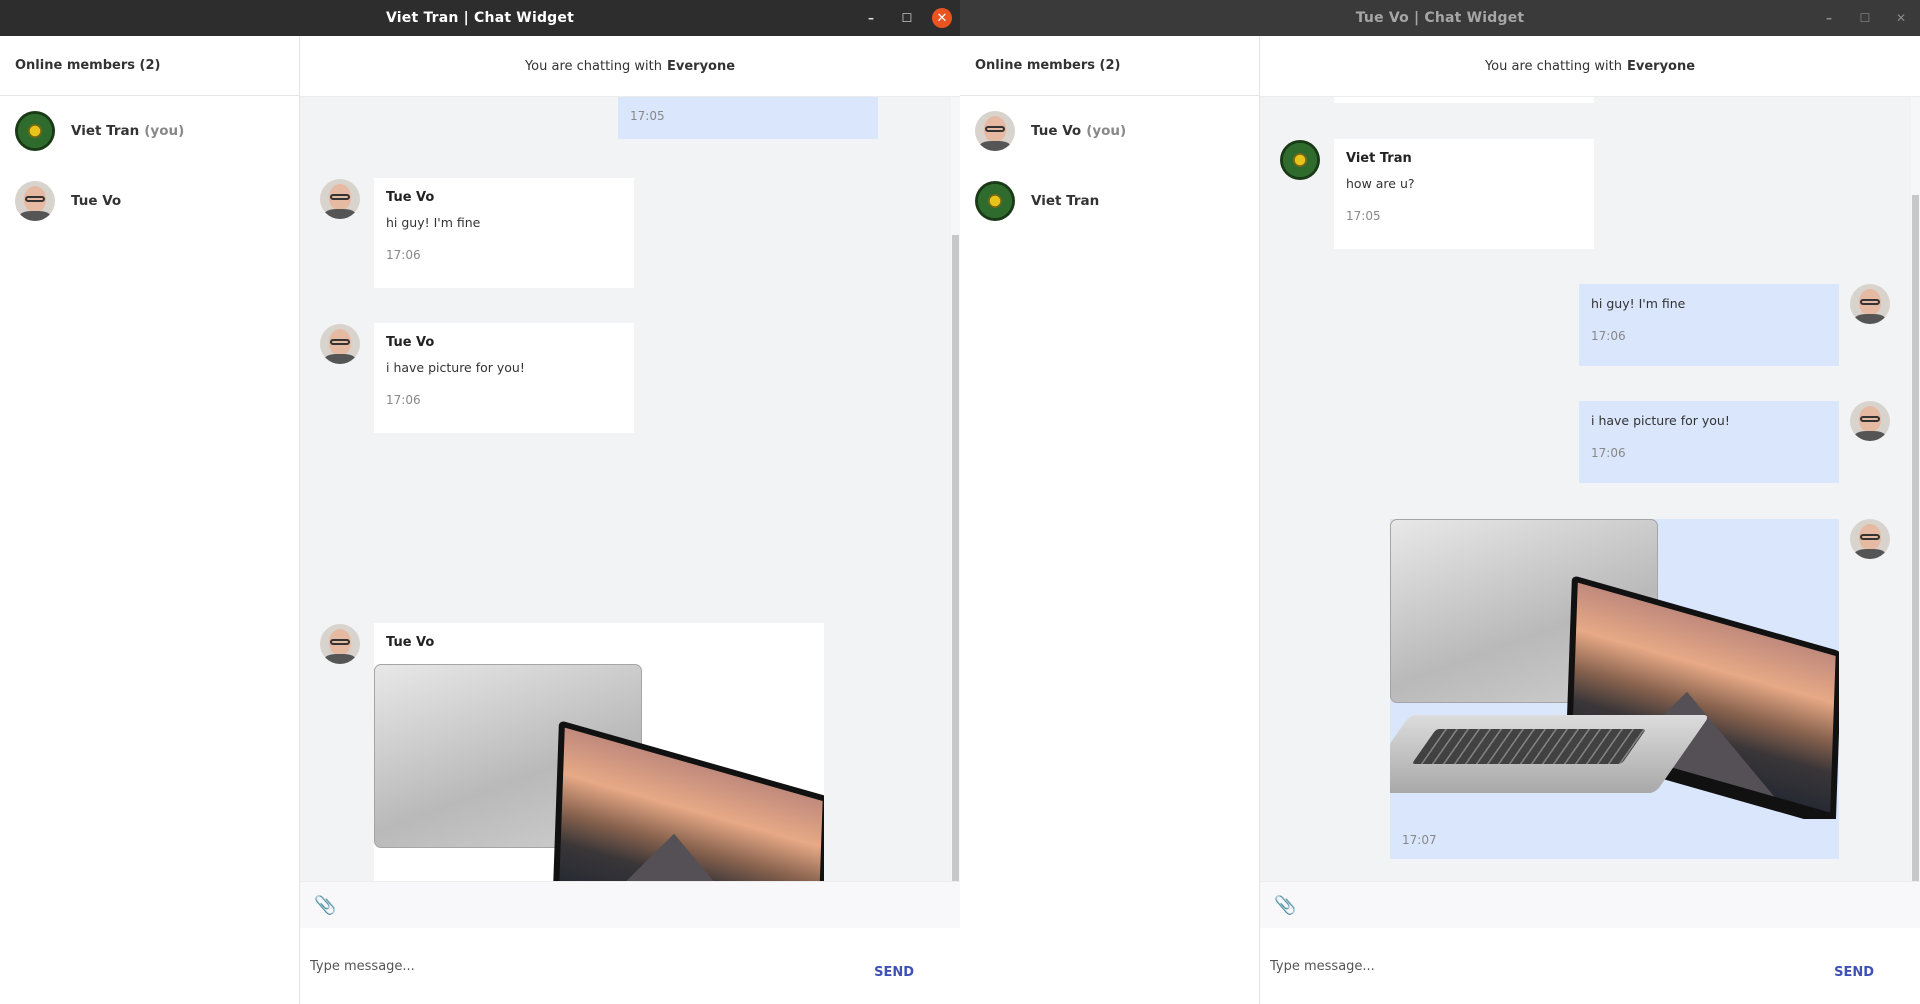  Describe the element at coordinates (748, 118) in the screenshot. I see `message-bubble: 17:05` at that location.